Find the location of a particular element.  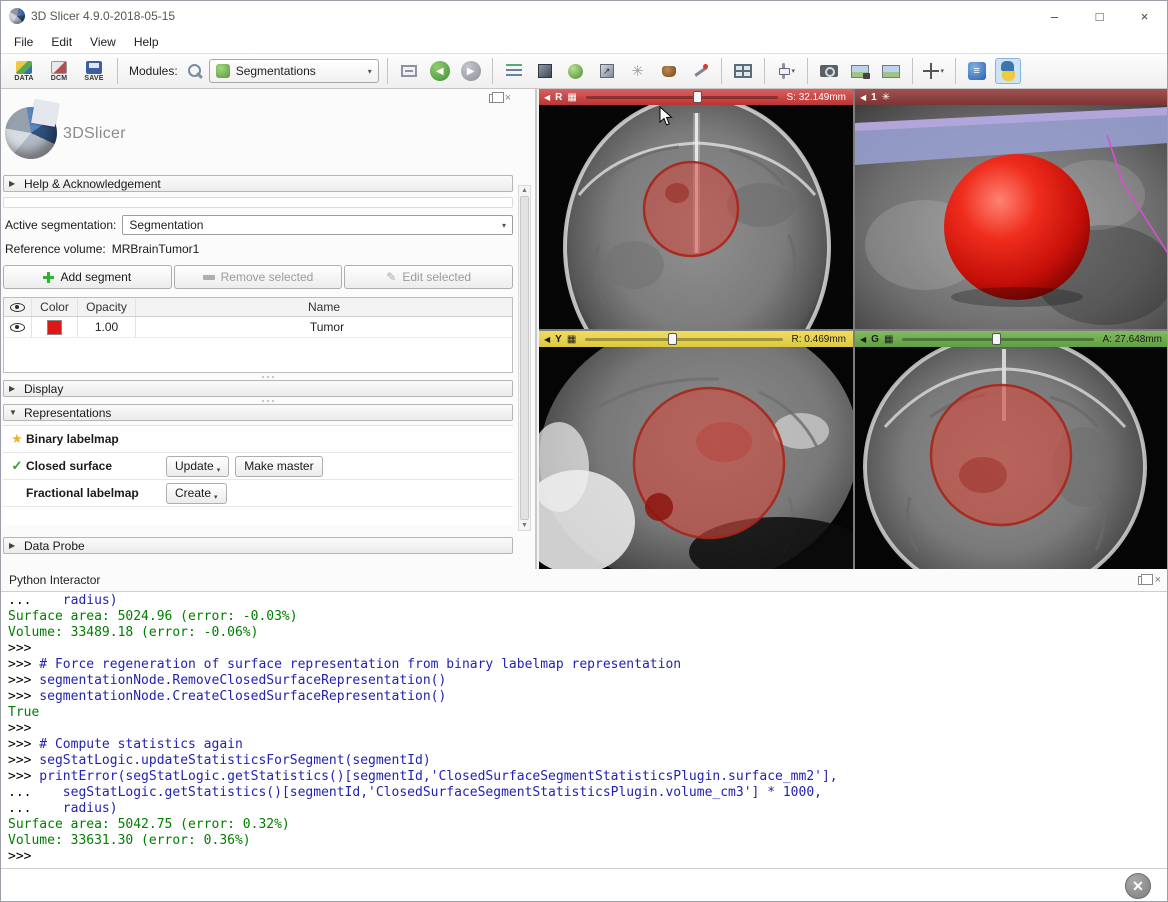

screenshot-button is located at coordinates (829, 71).